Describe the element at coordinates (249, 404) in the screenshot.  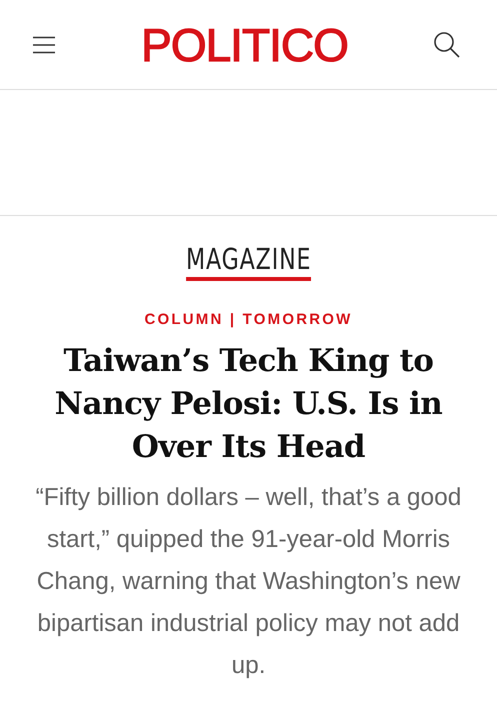
I see `article-headline: Taiwan’s Tech King to Nancy Pelosi: U.S. Is in Over Its Head` at that location.